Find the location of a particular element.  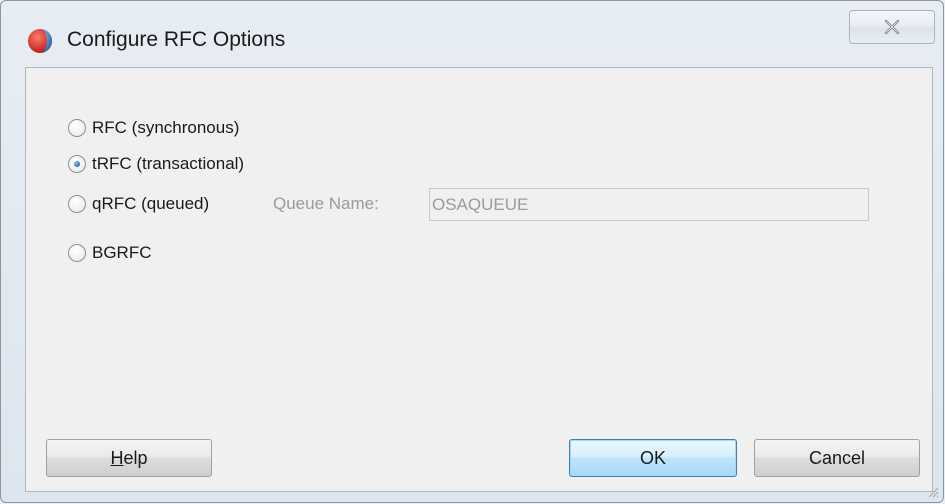

queue-name-label: Queue Name: is located at coordinates (326, 203).